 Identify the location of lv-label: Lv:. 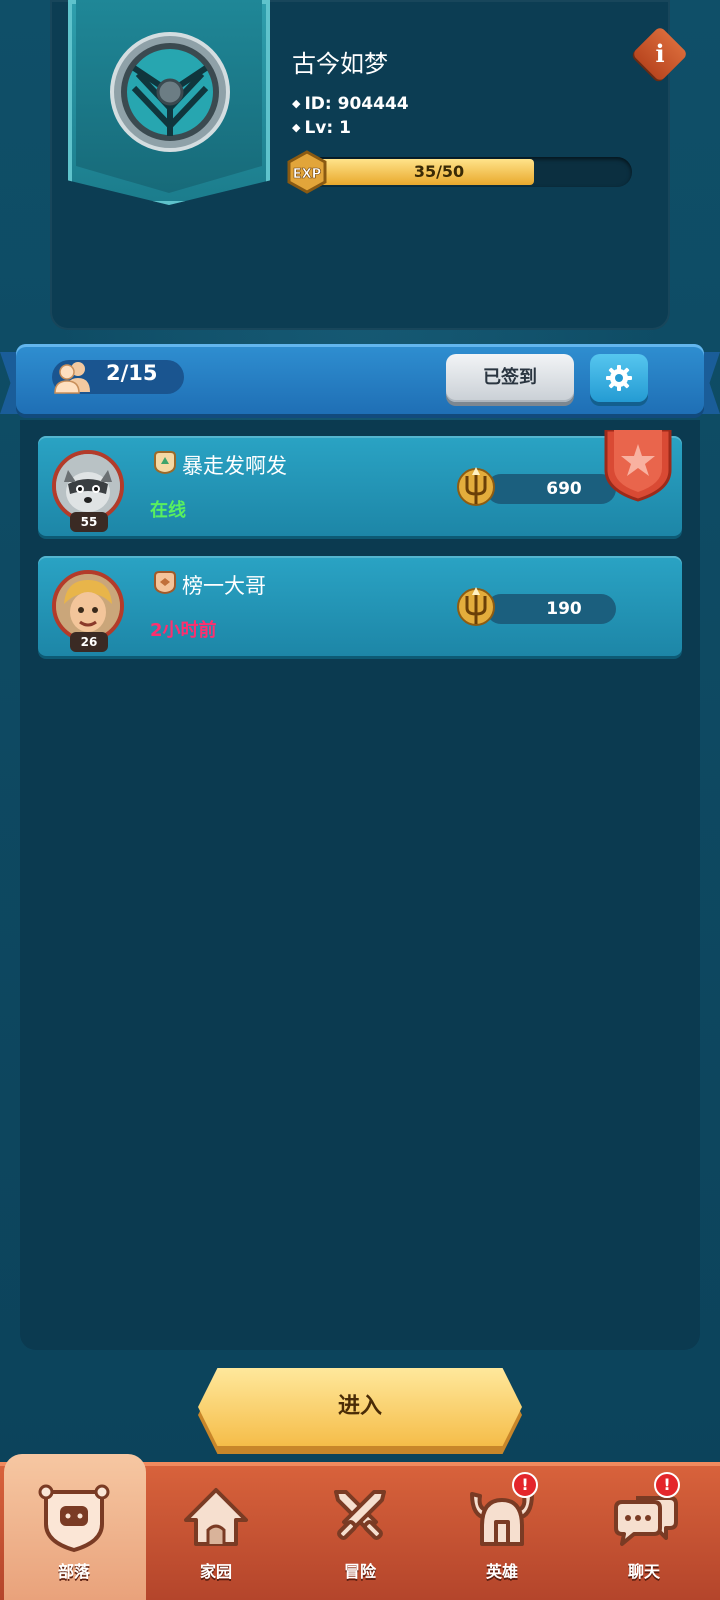
(319, 128).